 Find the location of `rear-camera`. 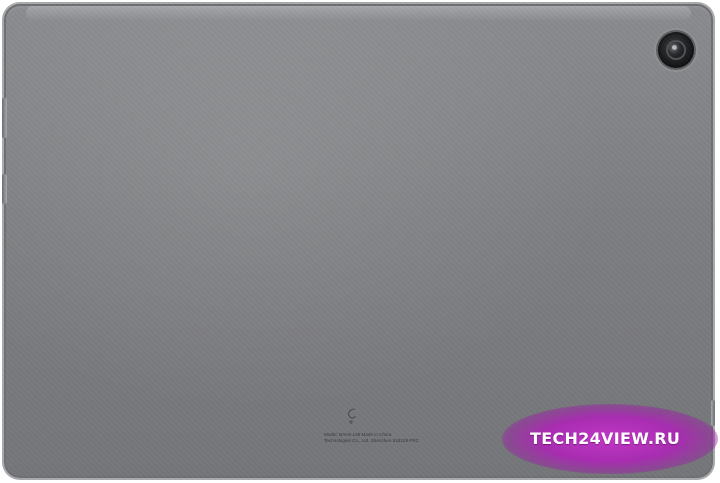

rear-camera is located at coordinates (676, 50).